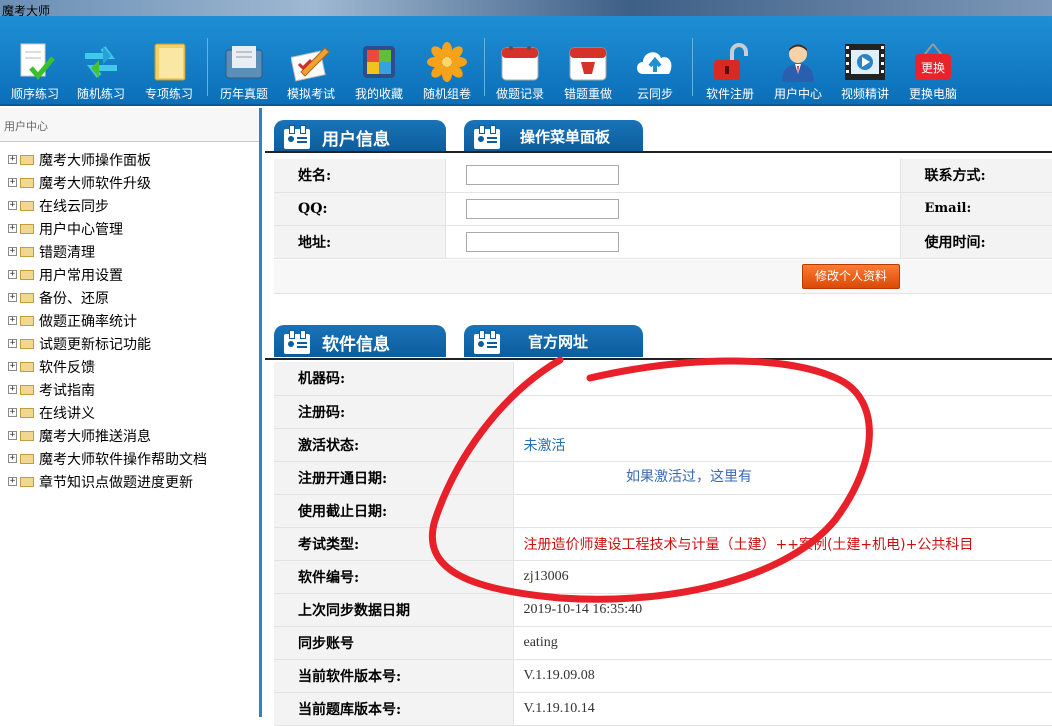 Image resolution: width=1052 pixels, height=726 pixels. What do you see at coordinates (542, 175) in the screenshot?
I see `name-input` at bounding box center [542, 175].